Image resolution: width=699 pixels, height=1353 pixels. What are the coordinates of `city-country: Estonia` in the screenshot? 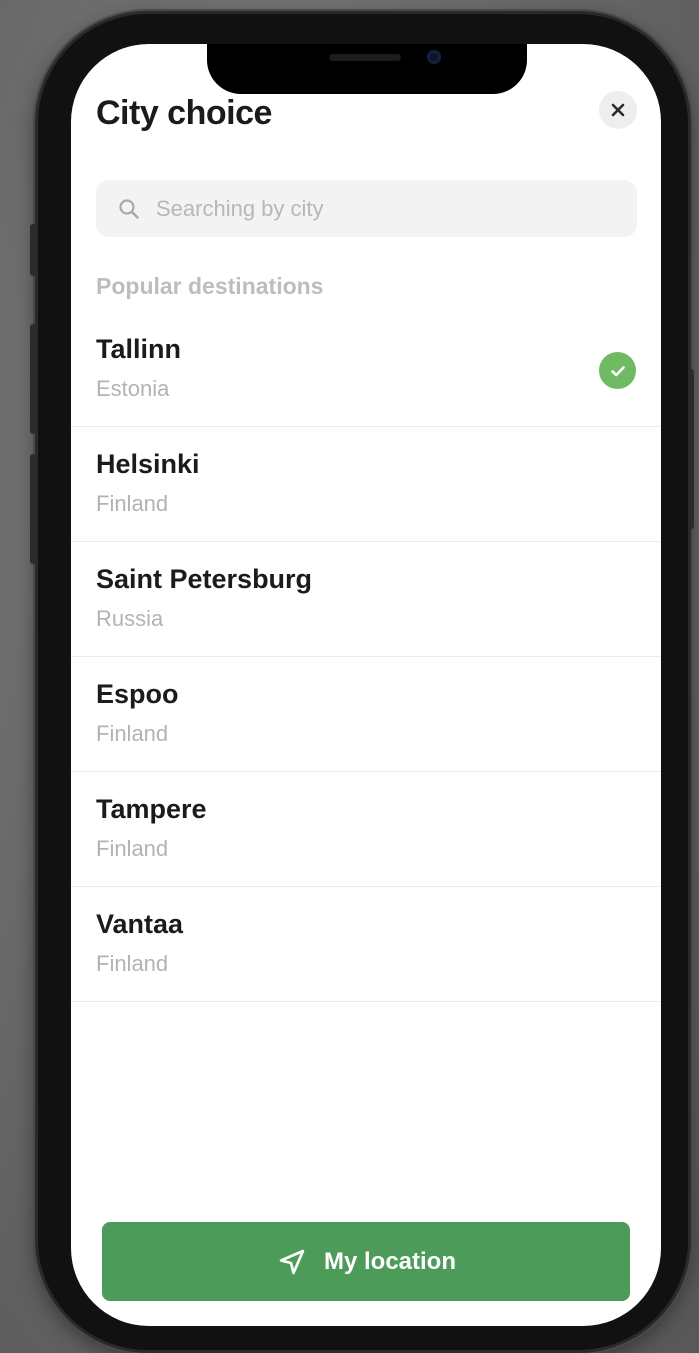 It's located at (133, 388).